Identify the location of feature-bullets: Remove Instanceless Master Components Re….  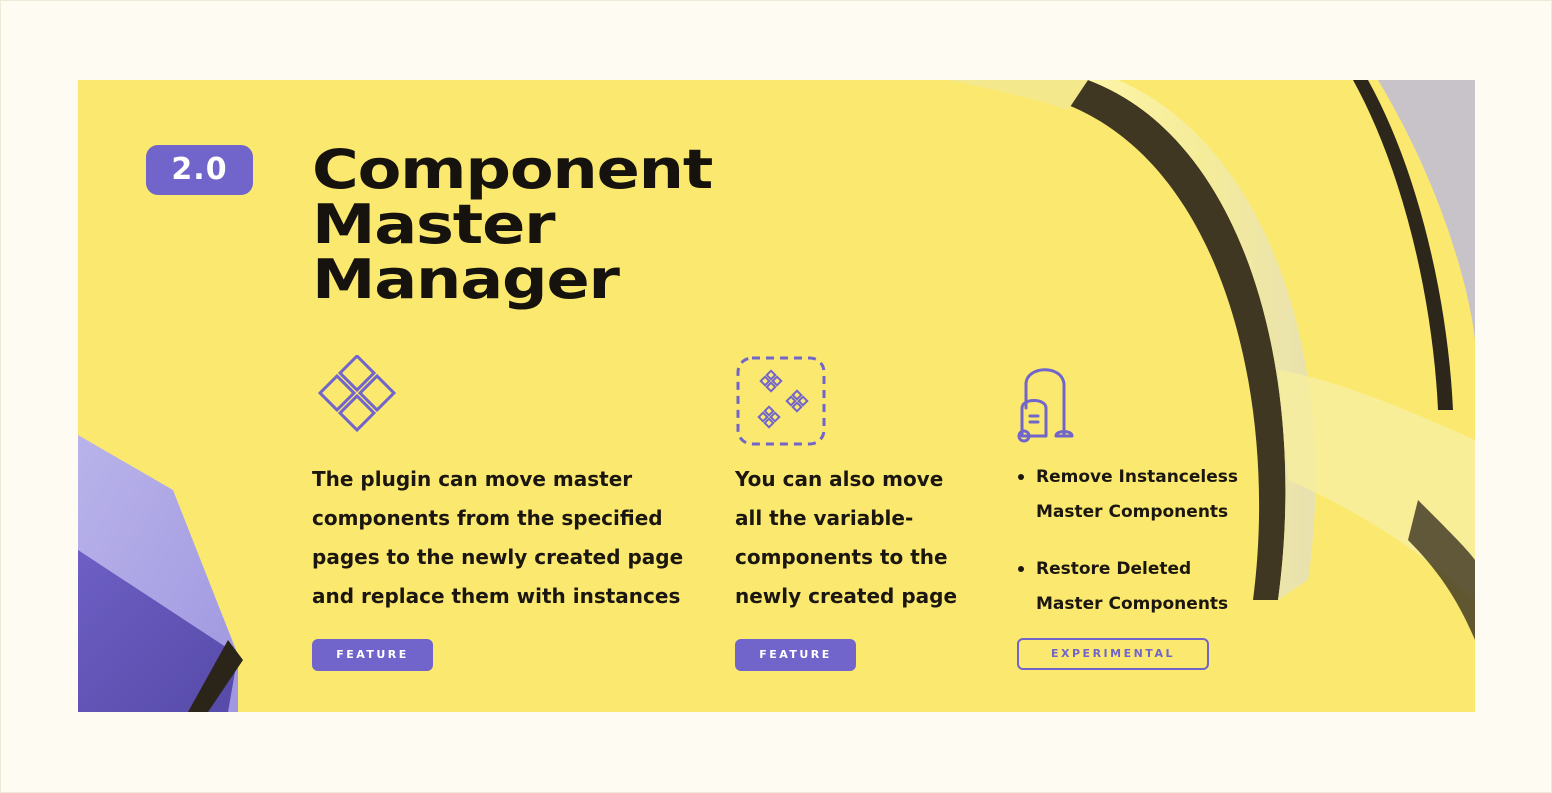
(1128, 541).